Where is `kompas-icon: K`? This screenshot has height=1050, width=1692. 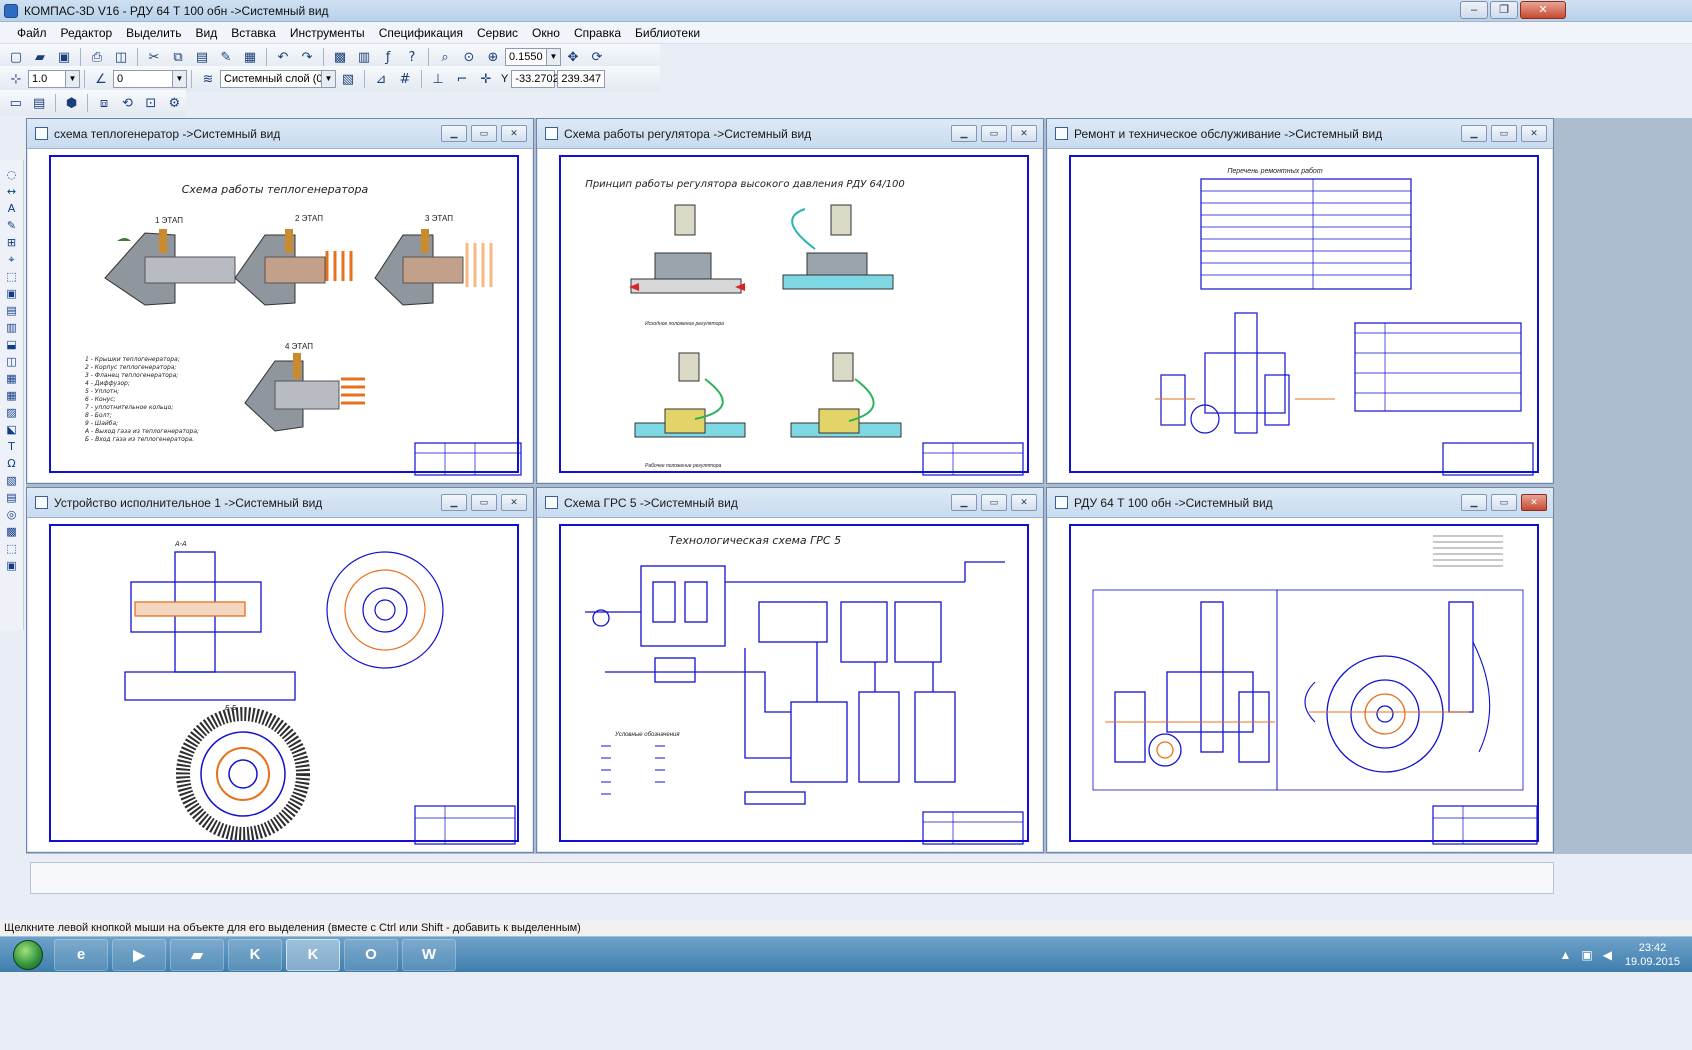 kompas-icon: K is located at coordinates (255, 954).